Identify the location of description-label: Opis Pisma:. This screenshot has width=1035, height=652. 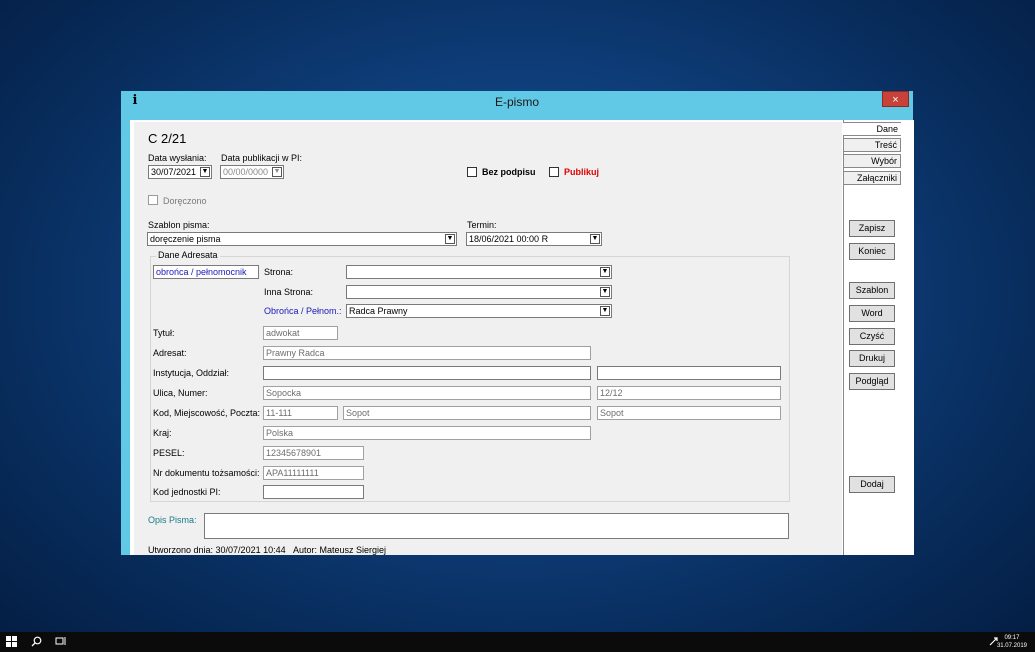
(172, 520).